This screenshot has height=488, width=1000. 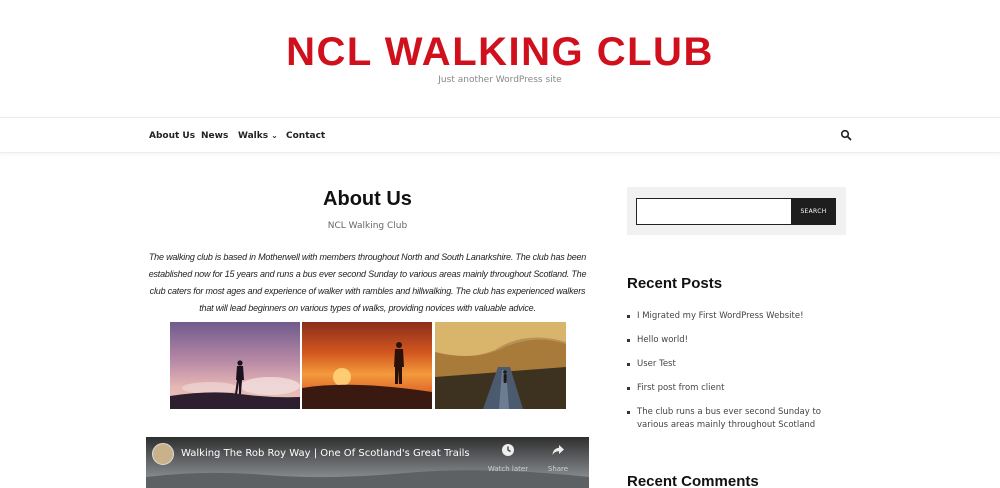 I want to click on recent-posts-heading: Recent Posts, so click(x=675, y=283).